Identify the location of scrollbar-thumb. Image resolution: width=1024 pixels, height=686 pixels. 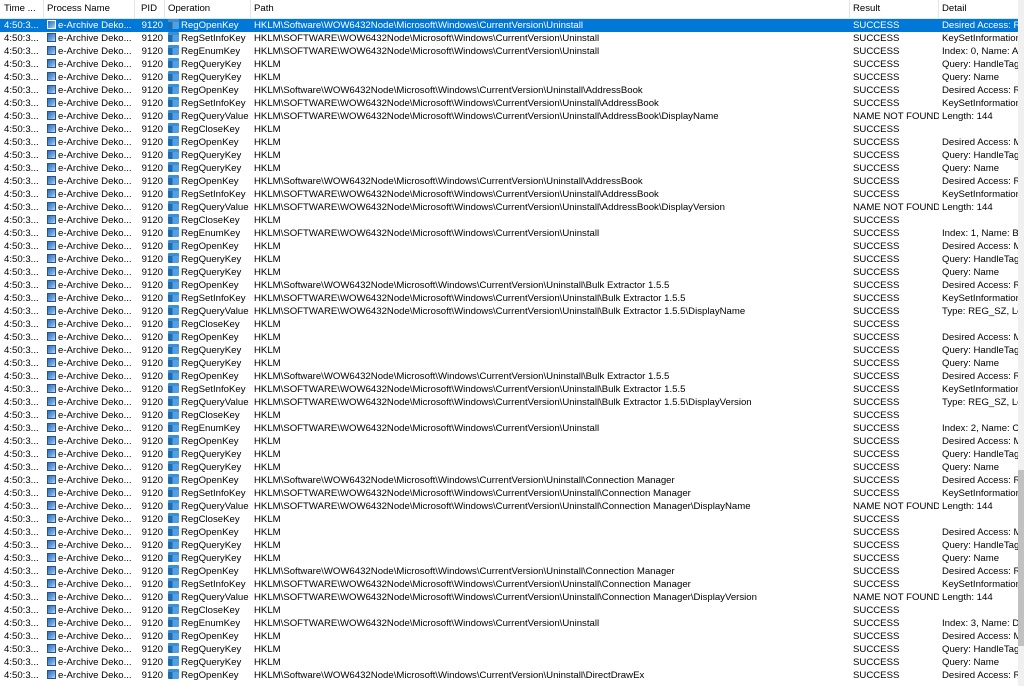
(1021, 558).